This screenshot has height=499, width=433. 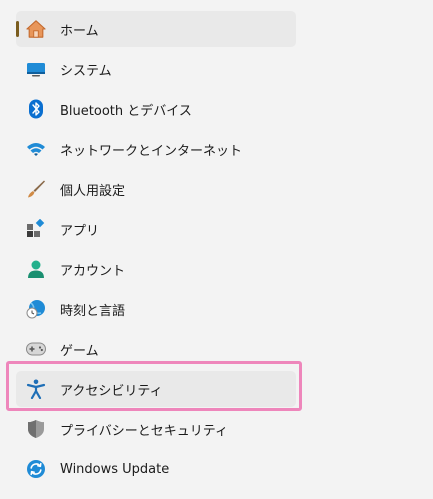 I want to click on system-display-icon, so click(x=36, y=69).